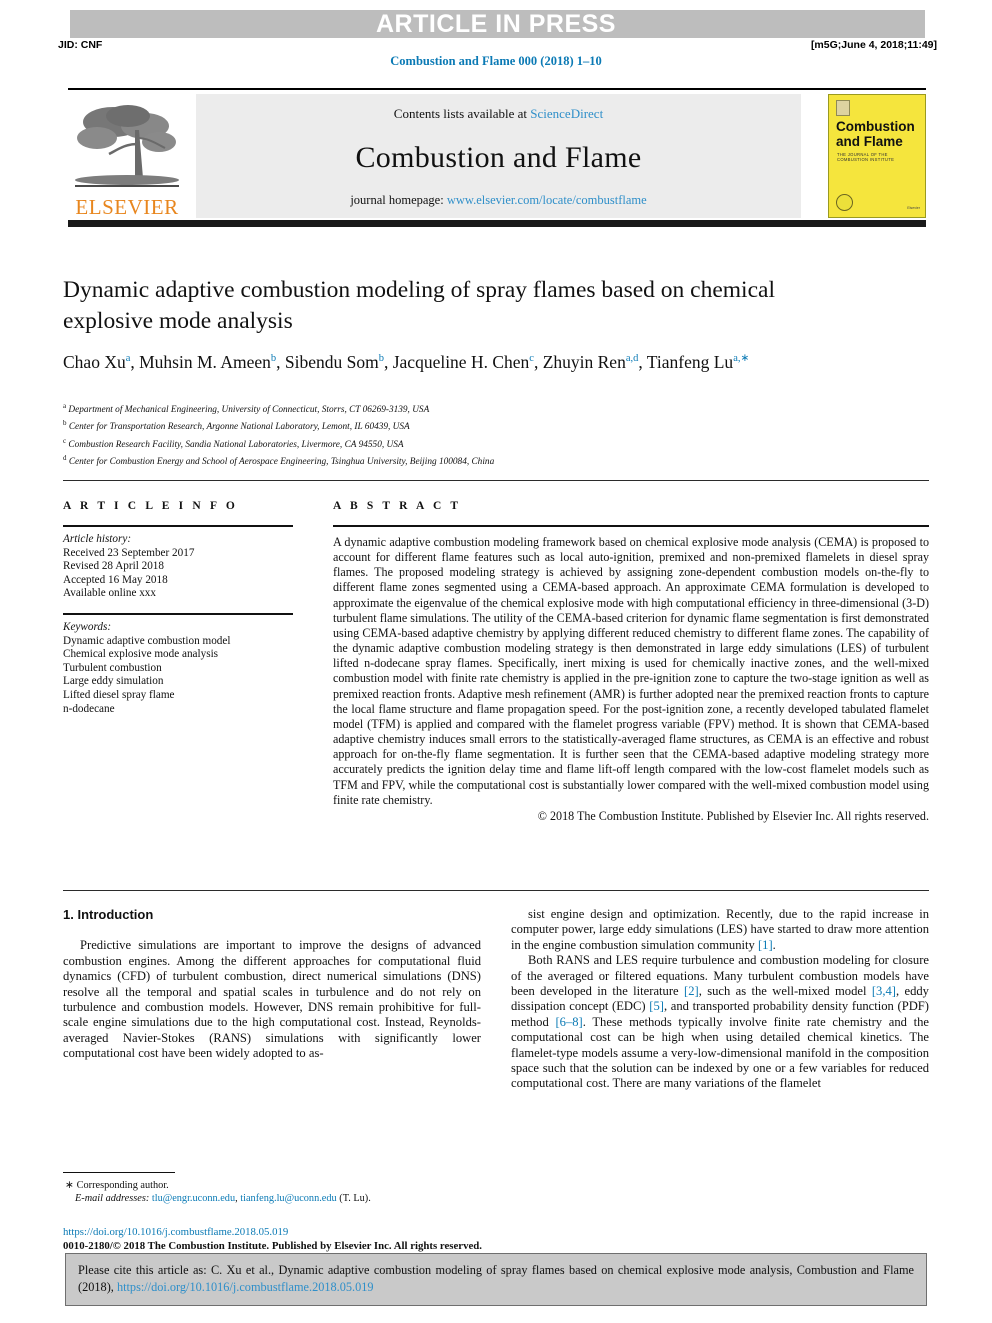  What do you see at coordinates (122, 1185) in the screenshot?
I see `corresponding-author-text: Corresponding author.` at bounding box center [122, 1185].